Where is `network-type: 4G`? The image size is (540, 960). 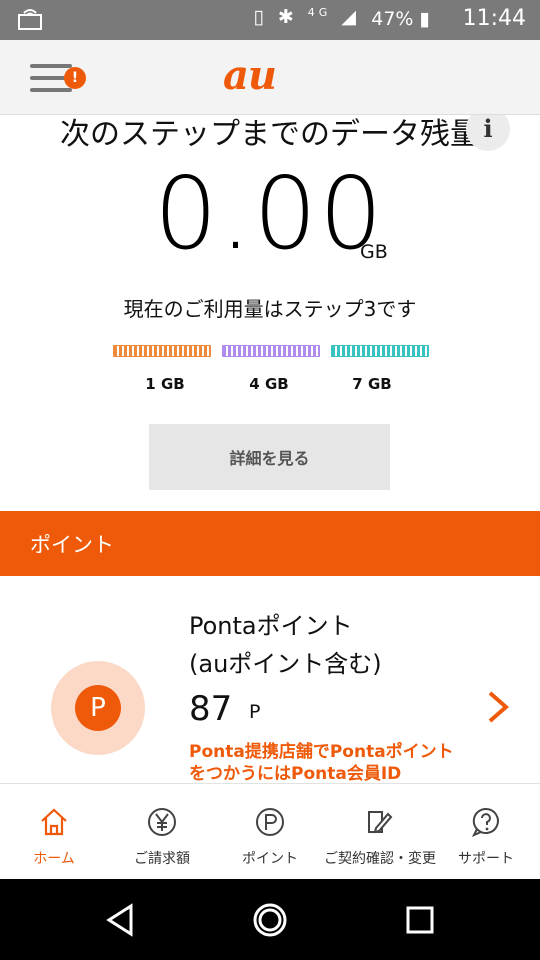 network-type: 4G is located at coordinates (319, 12).